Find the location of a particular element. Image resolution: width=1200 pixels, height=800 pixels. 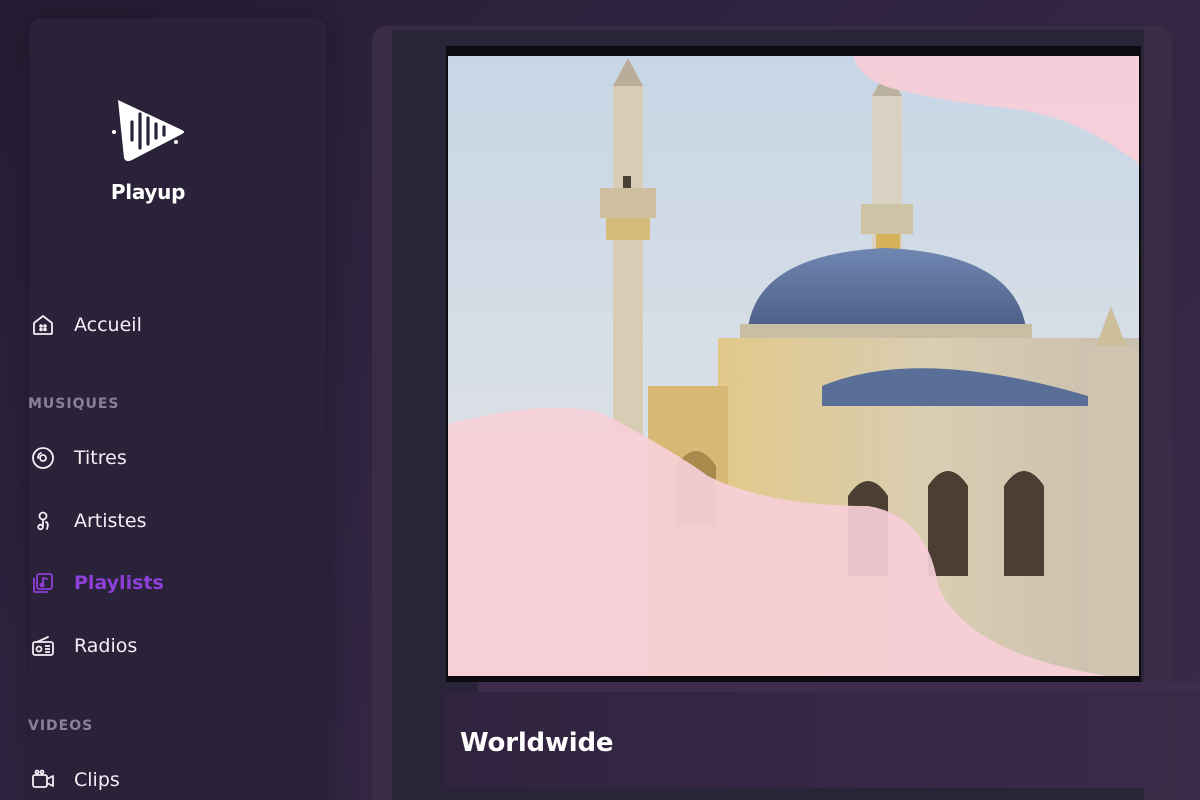

nav-label: Playlists is located at coordinates (119, 583).